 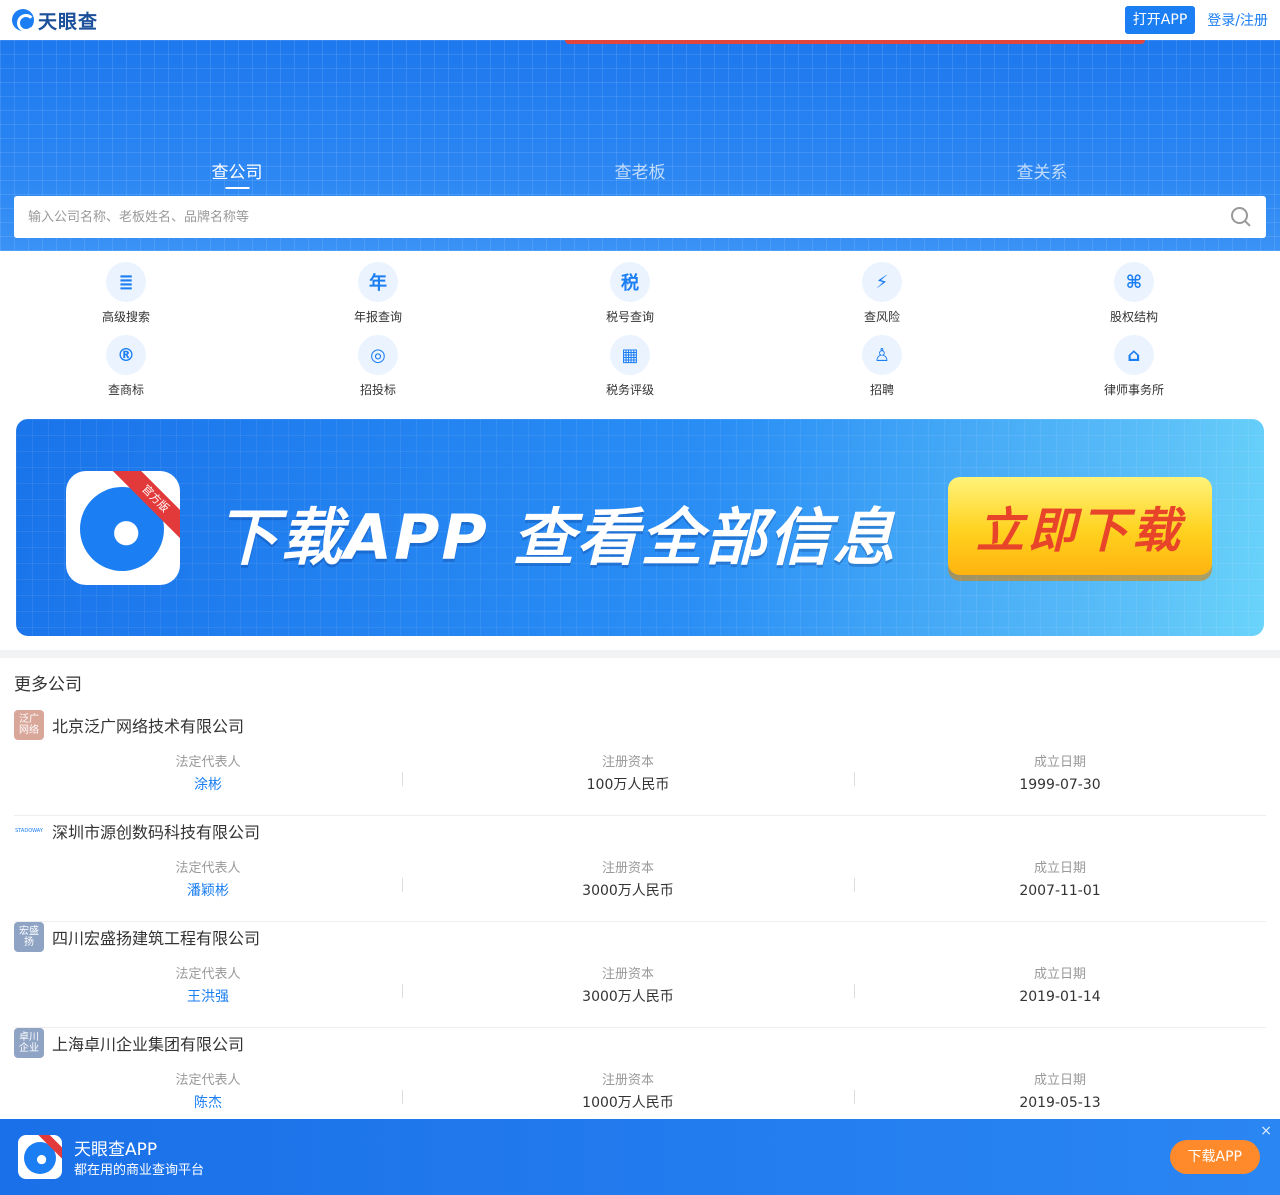 What do you see at coordinates (629, 390) in the screenshot?
I see `feature-label: 税务评级` at bounding box center [629, 390].